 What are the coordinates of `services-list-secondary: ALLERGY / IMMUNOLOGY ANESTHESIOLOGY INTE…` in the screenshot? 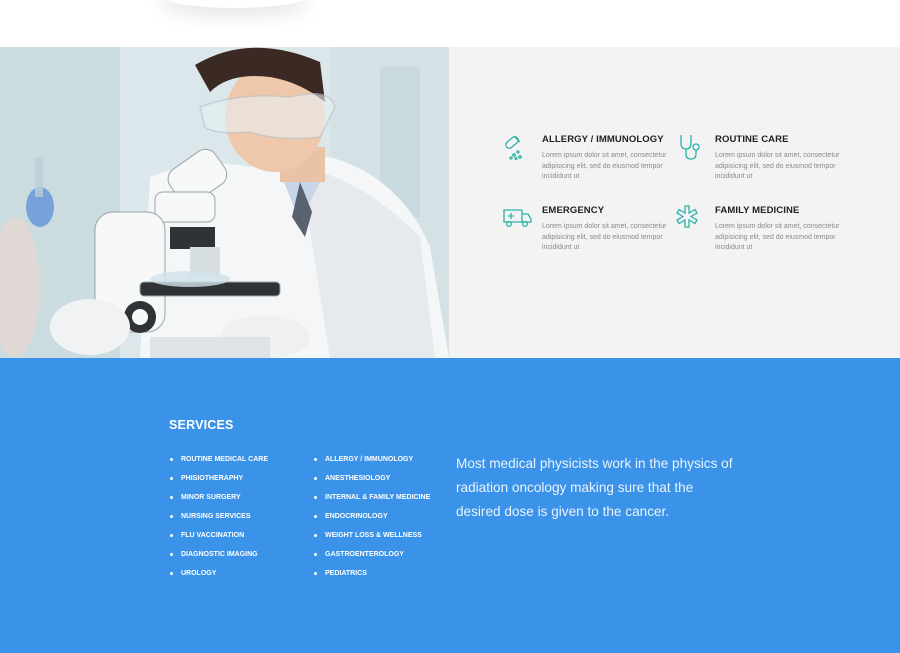 It's located at (372, 521).